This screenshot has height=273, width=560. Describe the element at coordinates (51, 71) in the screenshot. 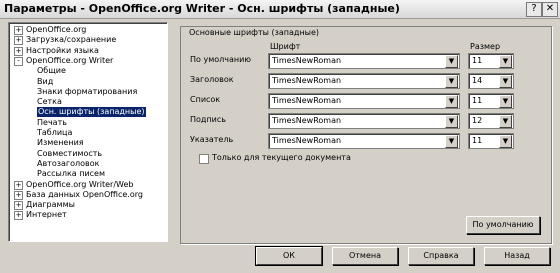

I see `tree-item: Общие` at that location.